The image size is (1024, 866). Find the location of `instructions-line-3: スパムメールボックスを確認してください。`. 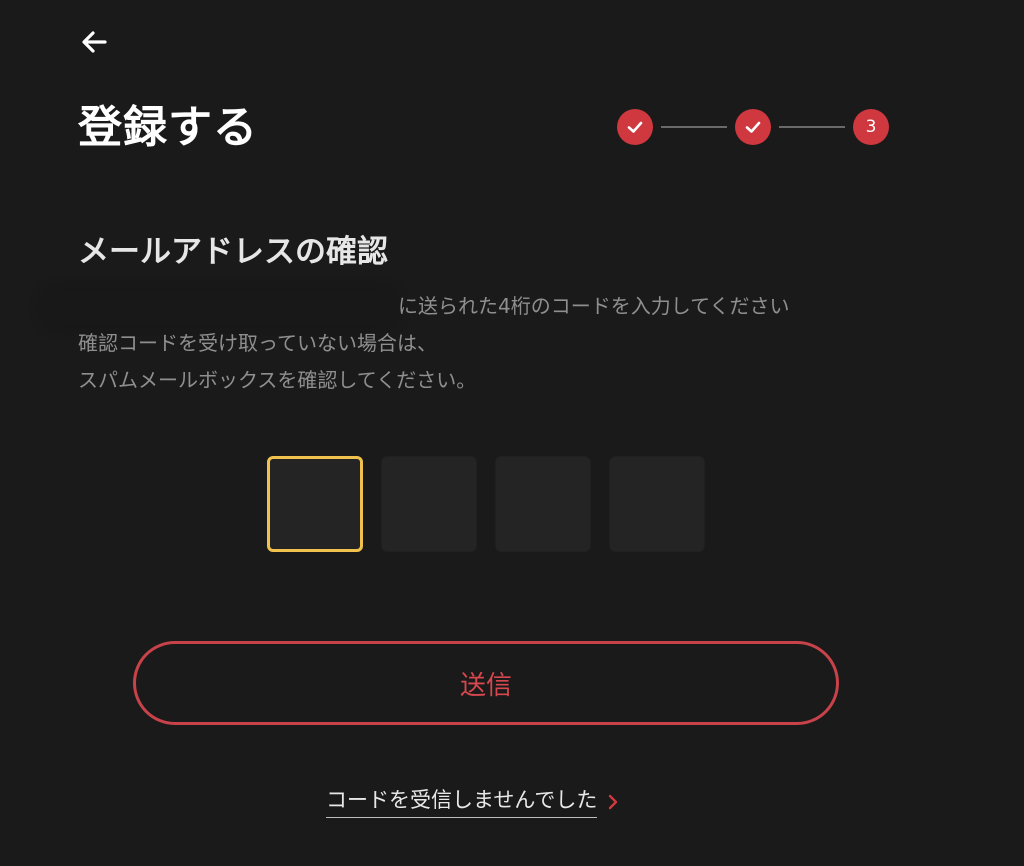

instructions-line-3: スパムメールボックスを確認してください。 is located at coordinates (277, 380).